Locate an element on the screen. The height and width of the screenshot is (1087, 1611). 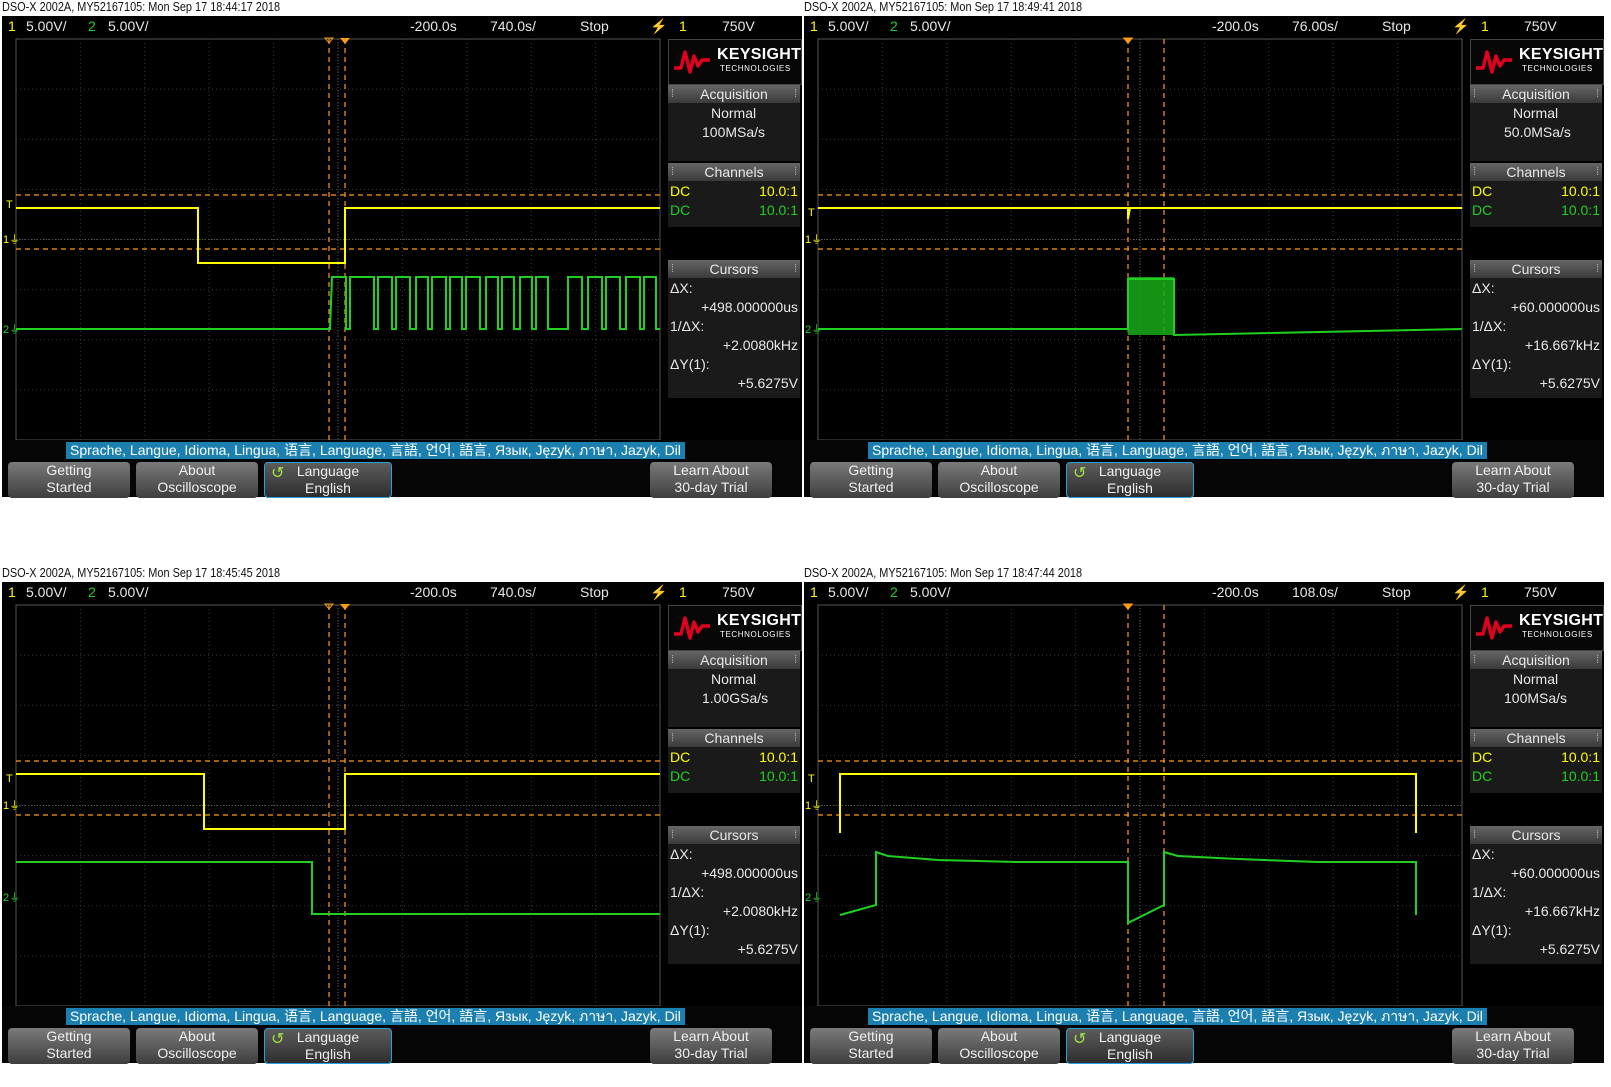
softkey-line-2: English is located at coordinates (328, 488).